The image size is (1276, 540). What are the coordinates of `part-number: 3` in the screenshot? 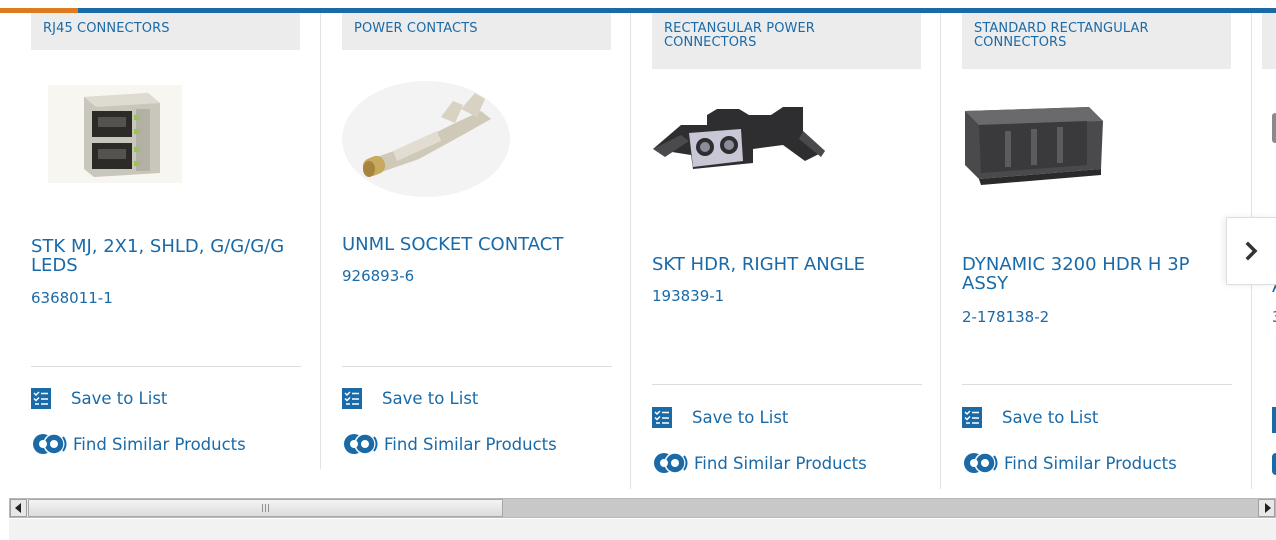 It's located at (1274, 317).